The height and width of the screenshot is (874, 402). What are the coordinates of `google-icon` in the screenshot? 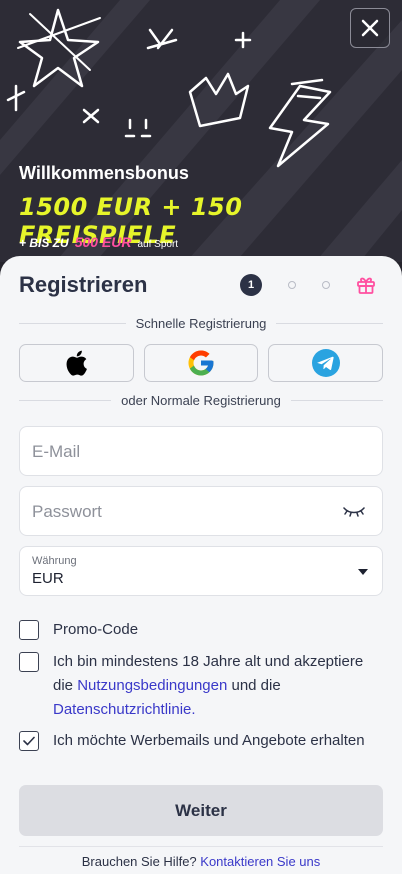 It's located at (201, 363).